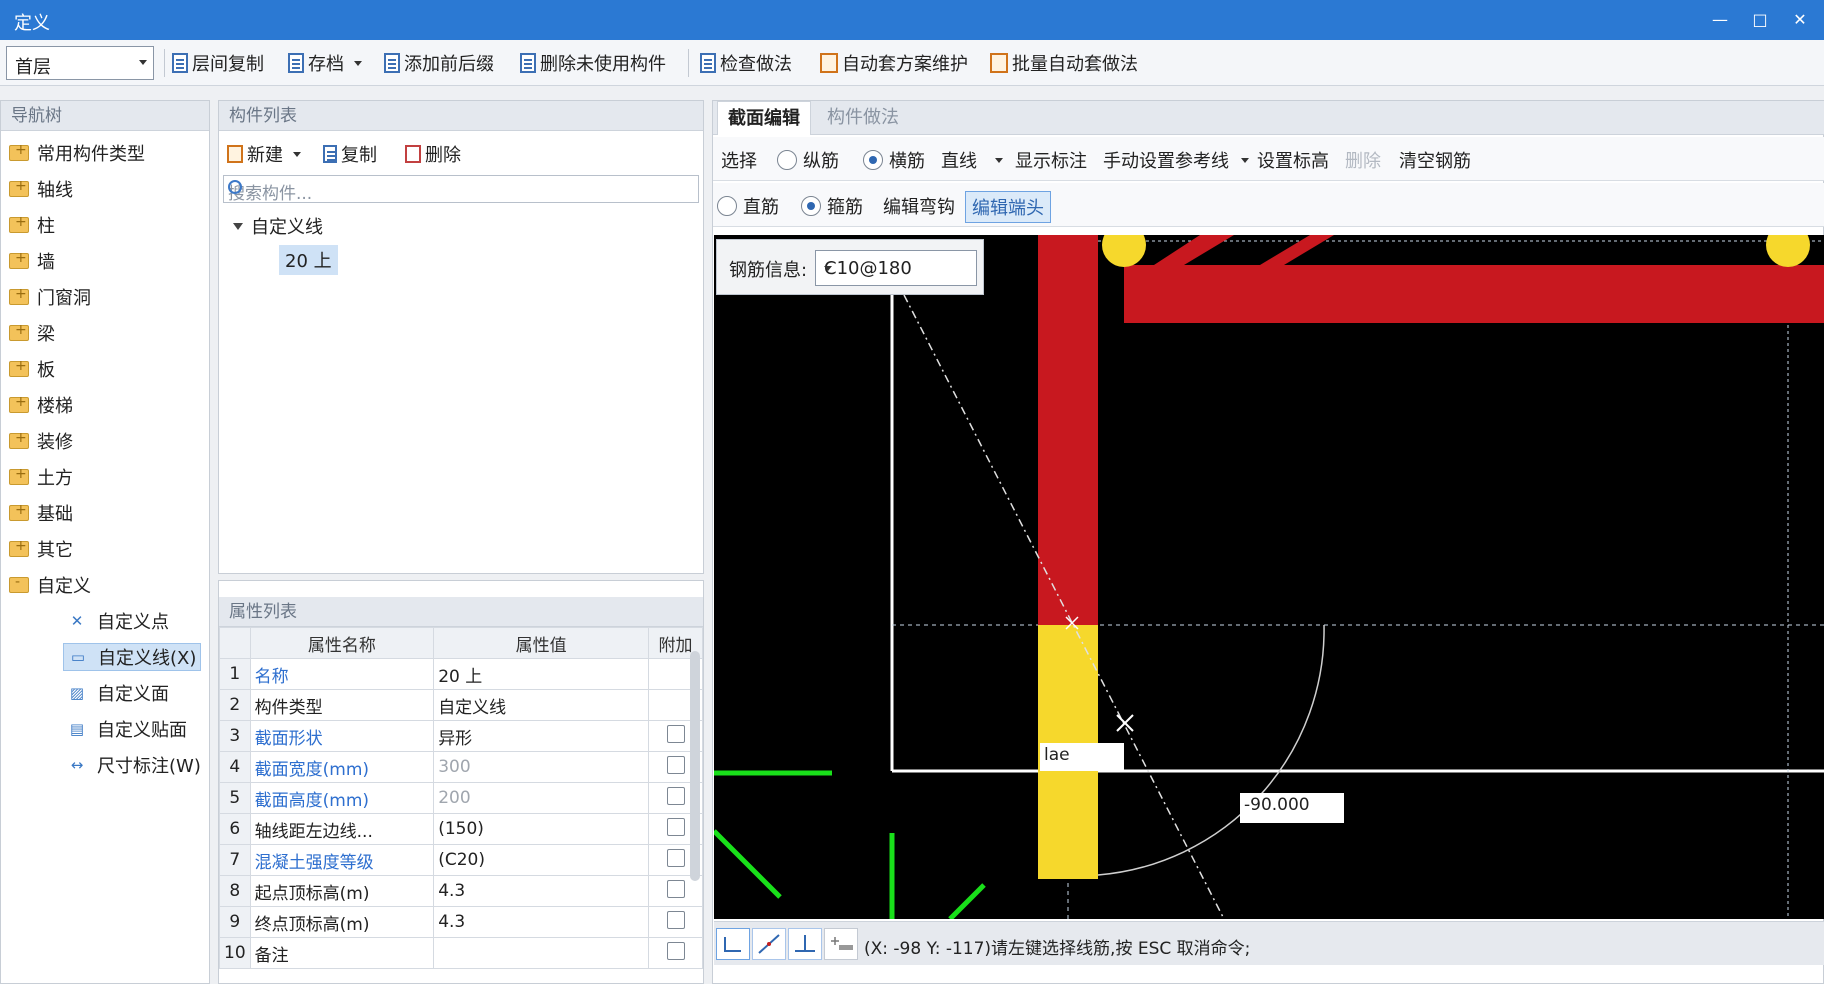  Describe the element at coordinates (896, 268) in the screenshot. I see `rebar-info-select: C10@180` at that location.